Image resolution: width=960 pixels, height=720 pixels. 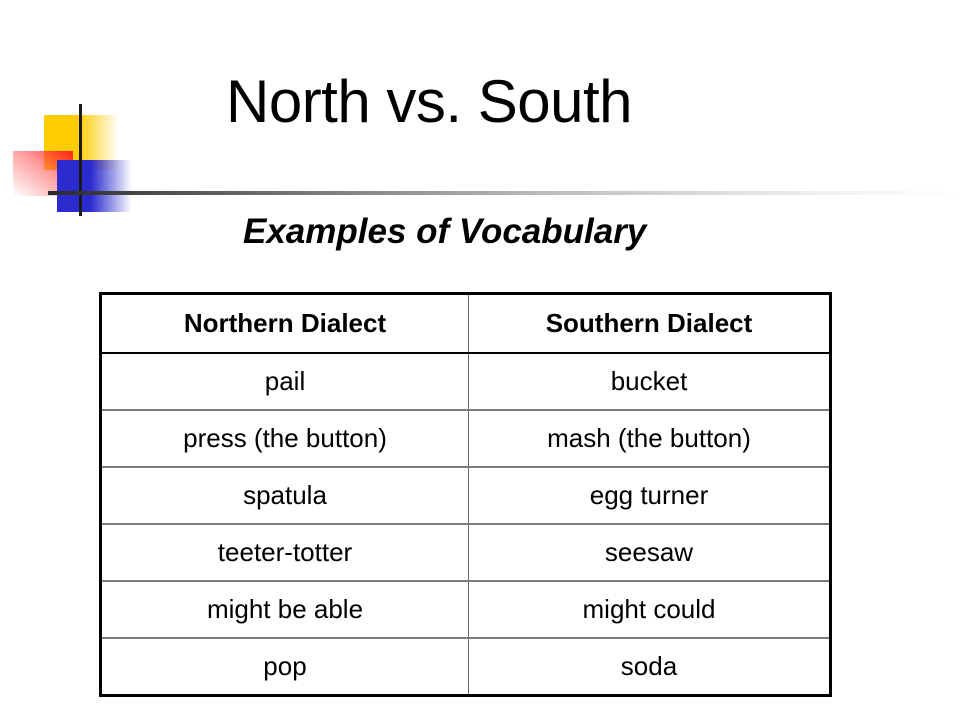 What do you see at coordinates (429, 101) in the screenshot?
I see `slide-title: North vs. South` at bounding box center [429, 101].